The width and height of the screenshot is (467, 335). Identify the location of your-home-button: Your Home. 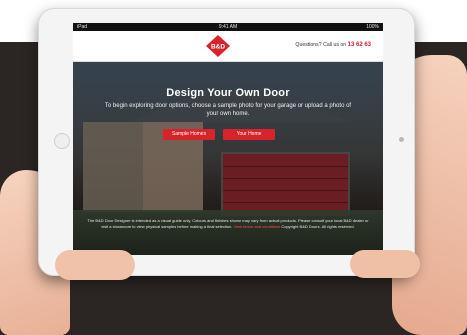
(249, 134).